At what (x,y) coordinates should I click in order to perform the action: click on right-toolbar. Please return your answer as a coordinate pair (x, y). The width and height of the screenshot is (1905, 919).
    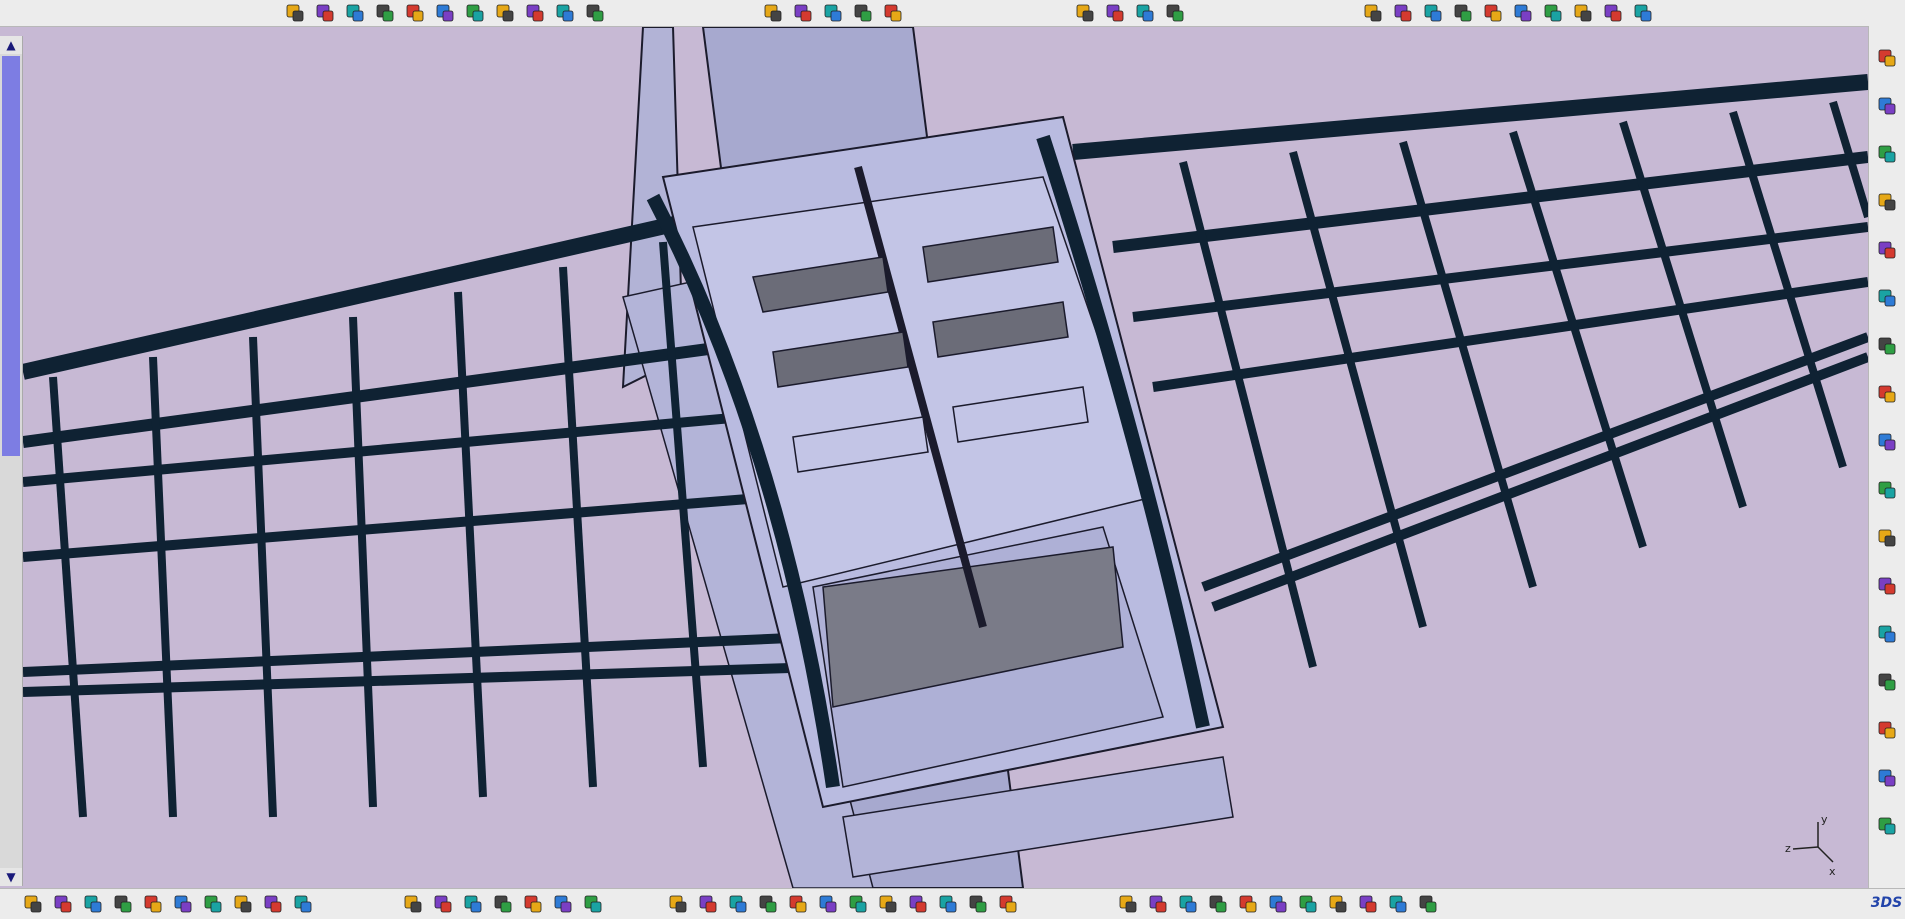
    Looking at the image, I should click on (1886, 457).